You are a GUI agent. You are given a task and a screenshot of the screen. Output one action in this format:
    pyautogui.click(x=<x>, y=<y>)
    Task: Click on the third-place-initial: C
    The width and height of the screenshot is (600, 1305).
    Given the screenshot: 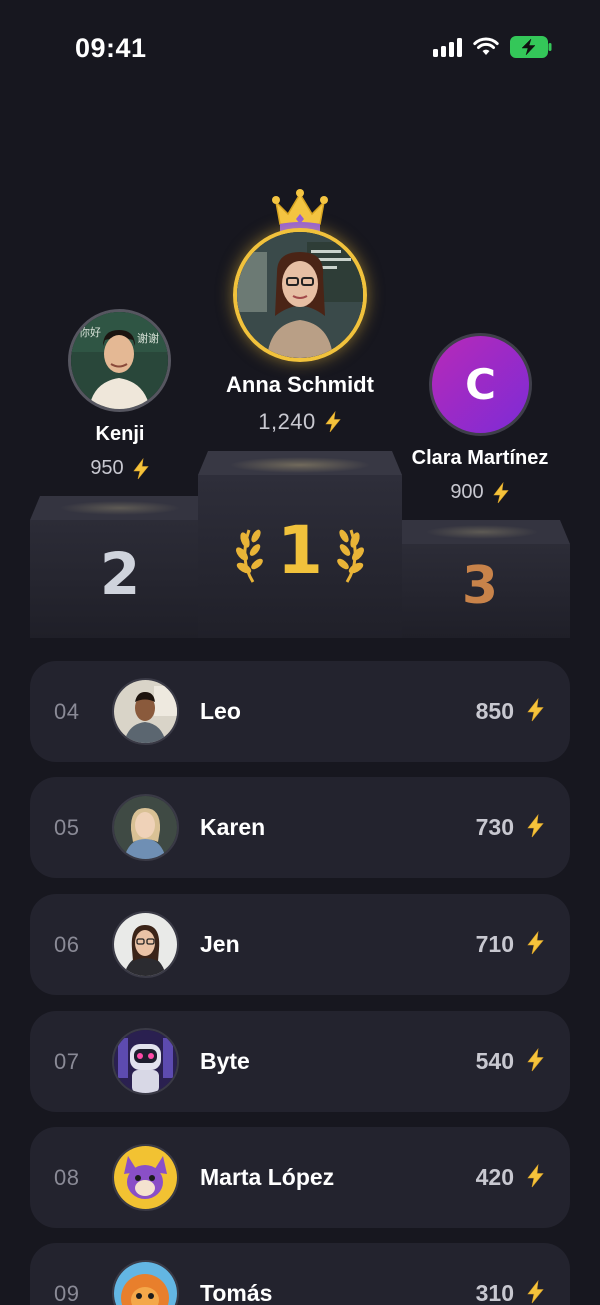 What is the action you would take?
    pyautogui.click(x=480, y=384)
    